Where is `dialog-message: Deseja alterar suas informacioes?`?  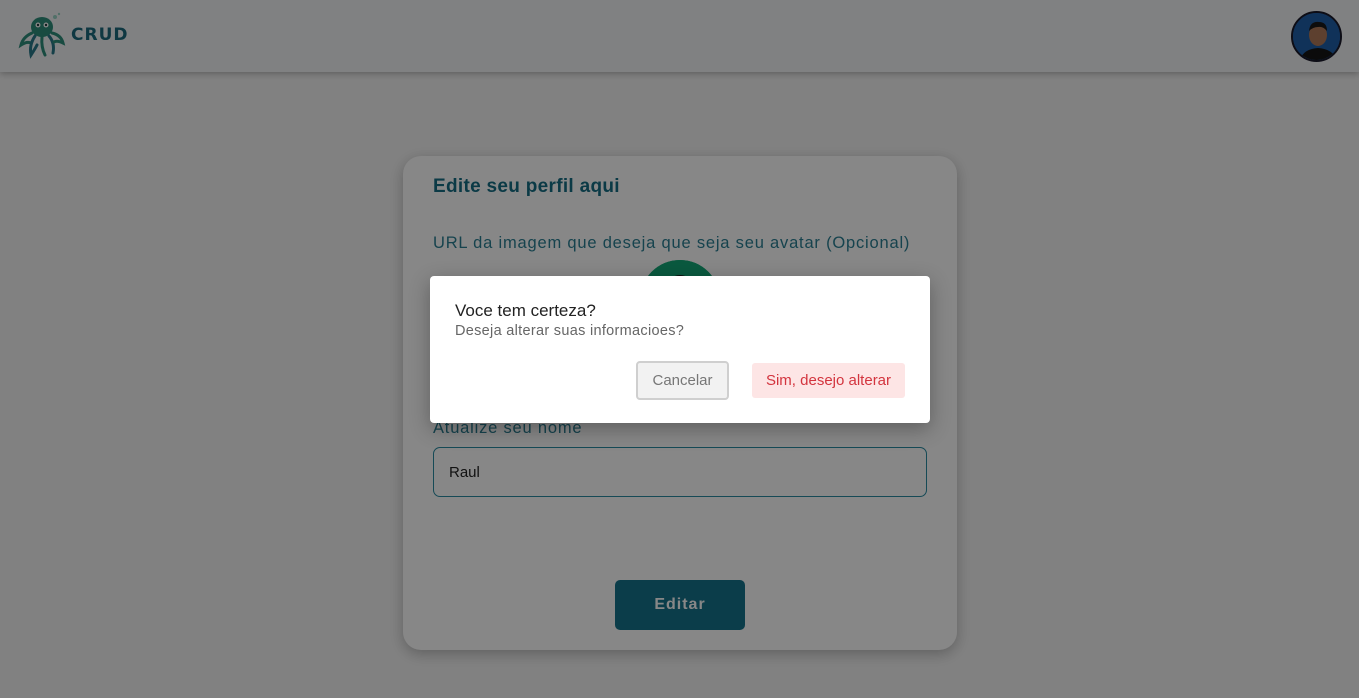
dialog-message: Deseja alterar suas informacioes? is located at coordinates (570, 331).